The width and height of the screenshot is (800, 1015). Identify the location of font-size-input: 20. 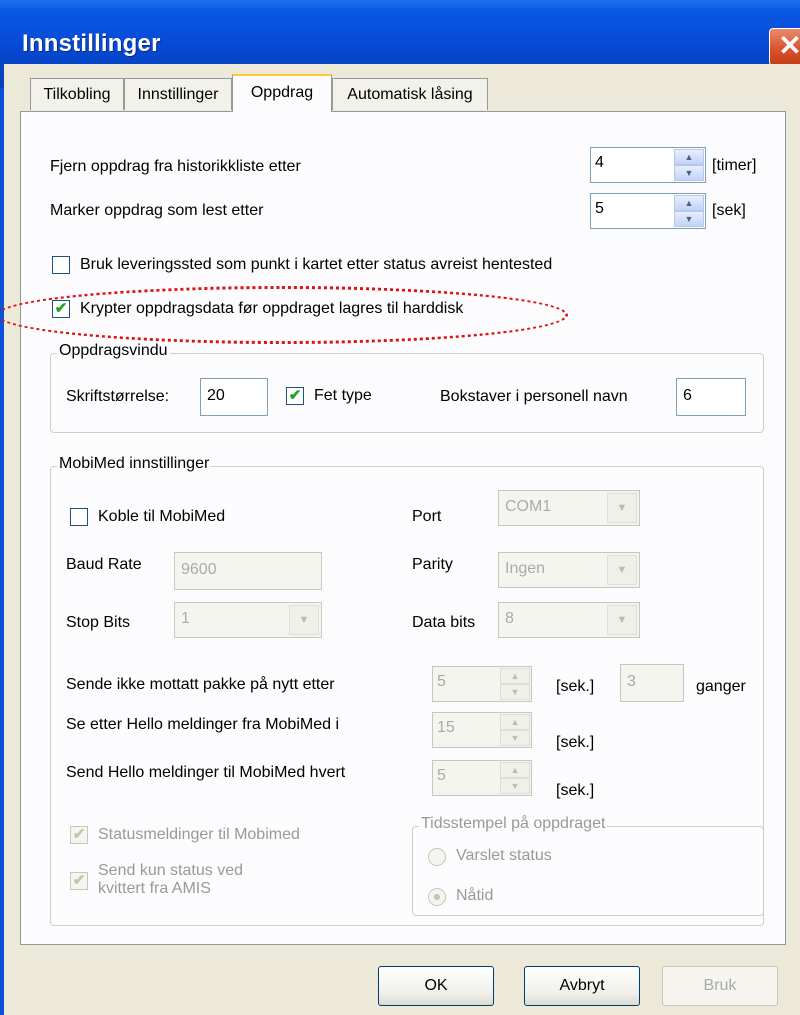
(234, 397).